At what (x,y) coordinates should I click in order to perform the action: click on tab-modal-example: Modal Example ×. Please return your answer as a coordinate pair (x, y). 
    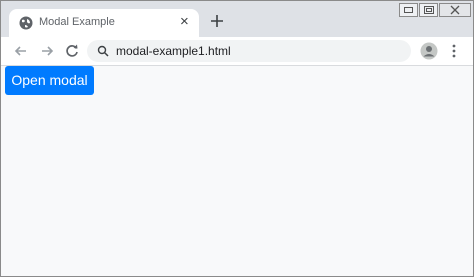
    Looking at the image, I should click on (104, 23).